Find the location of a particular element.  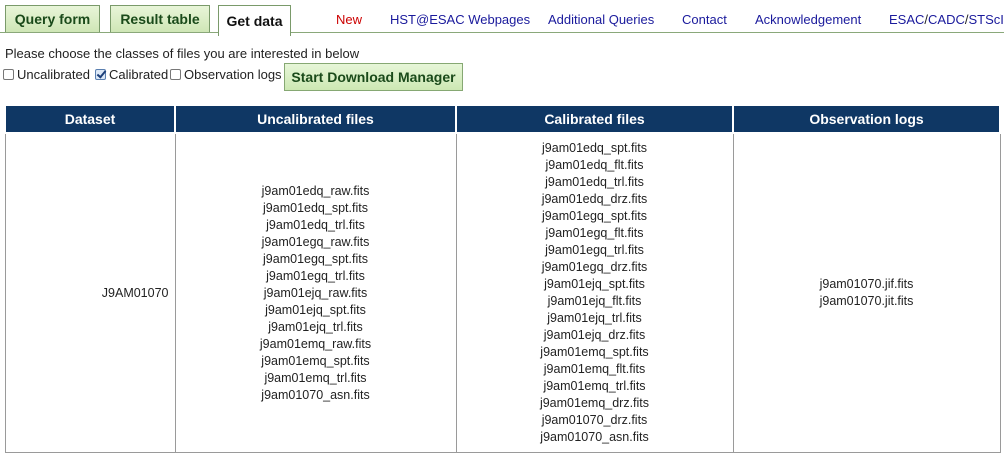

option-uncalibrated: Uncalibrated is located at coordinates (46, 74).